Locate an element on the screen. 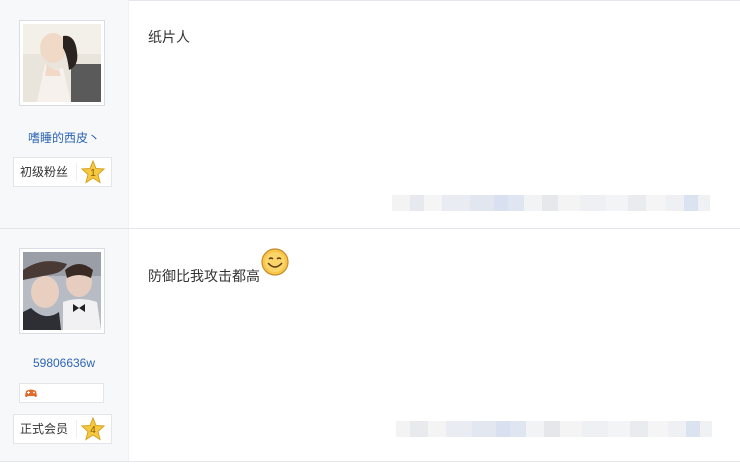 The width and height of the screenshot is (740, 467). post-content: 纸片人 is located at coordinates (169, 37).